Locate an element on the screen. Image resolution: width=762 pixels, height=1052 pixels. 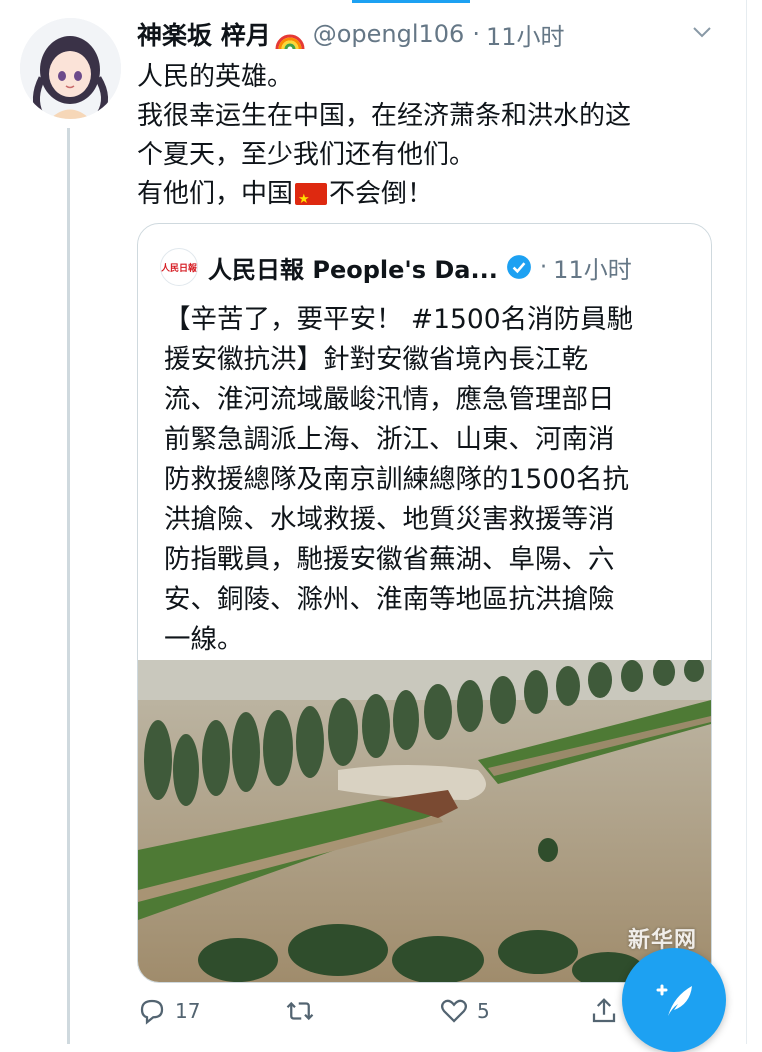
quoted-line: 洪搶險、水域救援、地質災害救援等消 is located at coordinates (389, 519).